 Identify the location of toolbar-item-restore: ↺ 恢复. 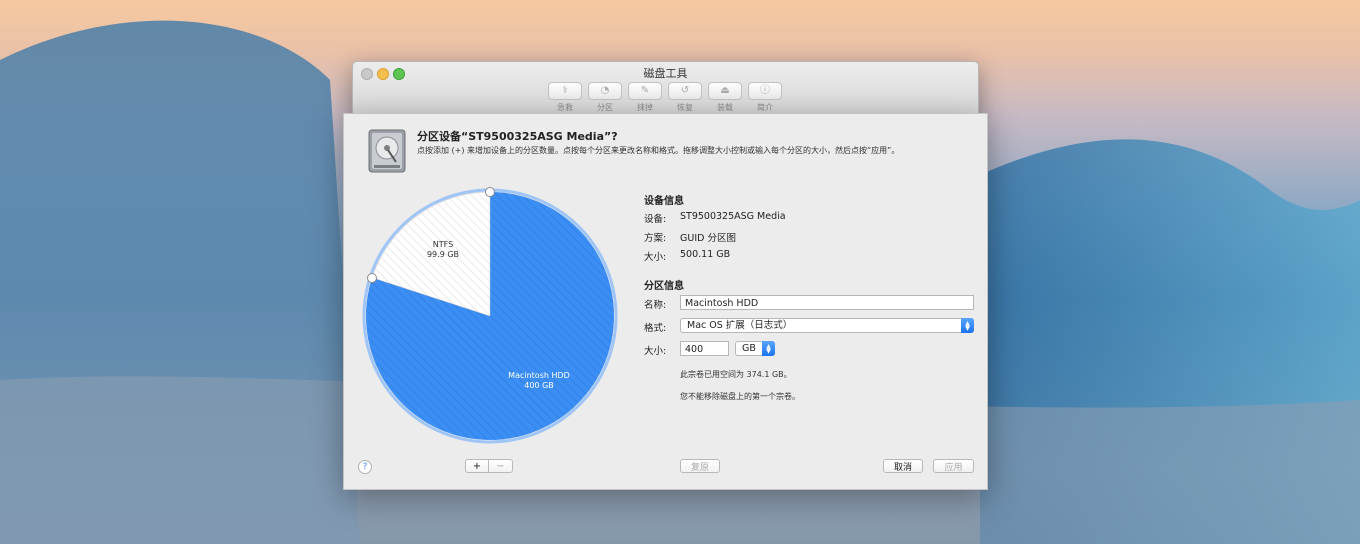
(685, 97).